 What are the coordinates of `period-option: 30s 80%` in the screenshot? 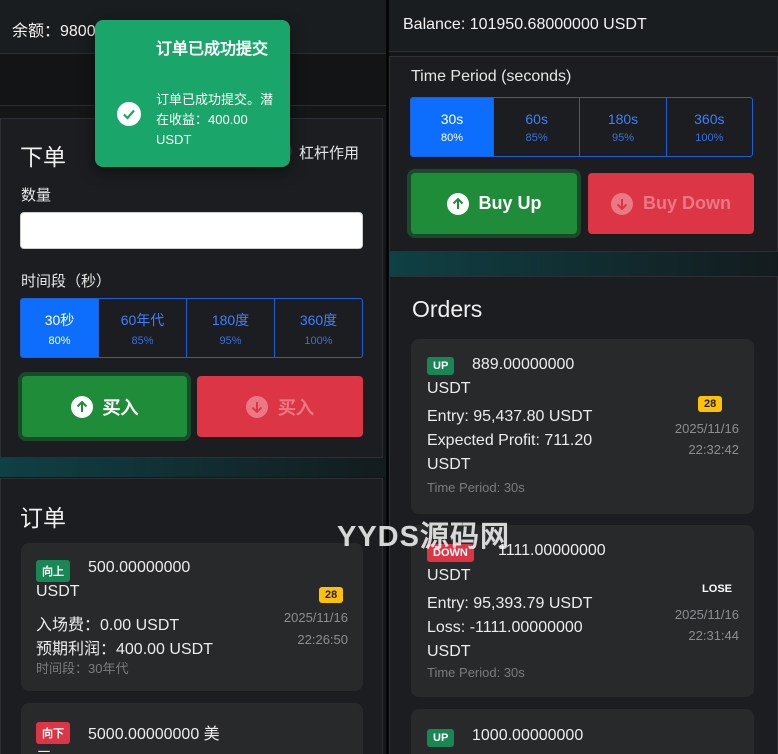 It's located at (452, 127).